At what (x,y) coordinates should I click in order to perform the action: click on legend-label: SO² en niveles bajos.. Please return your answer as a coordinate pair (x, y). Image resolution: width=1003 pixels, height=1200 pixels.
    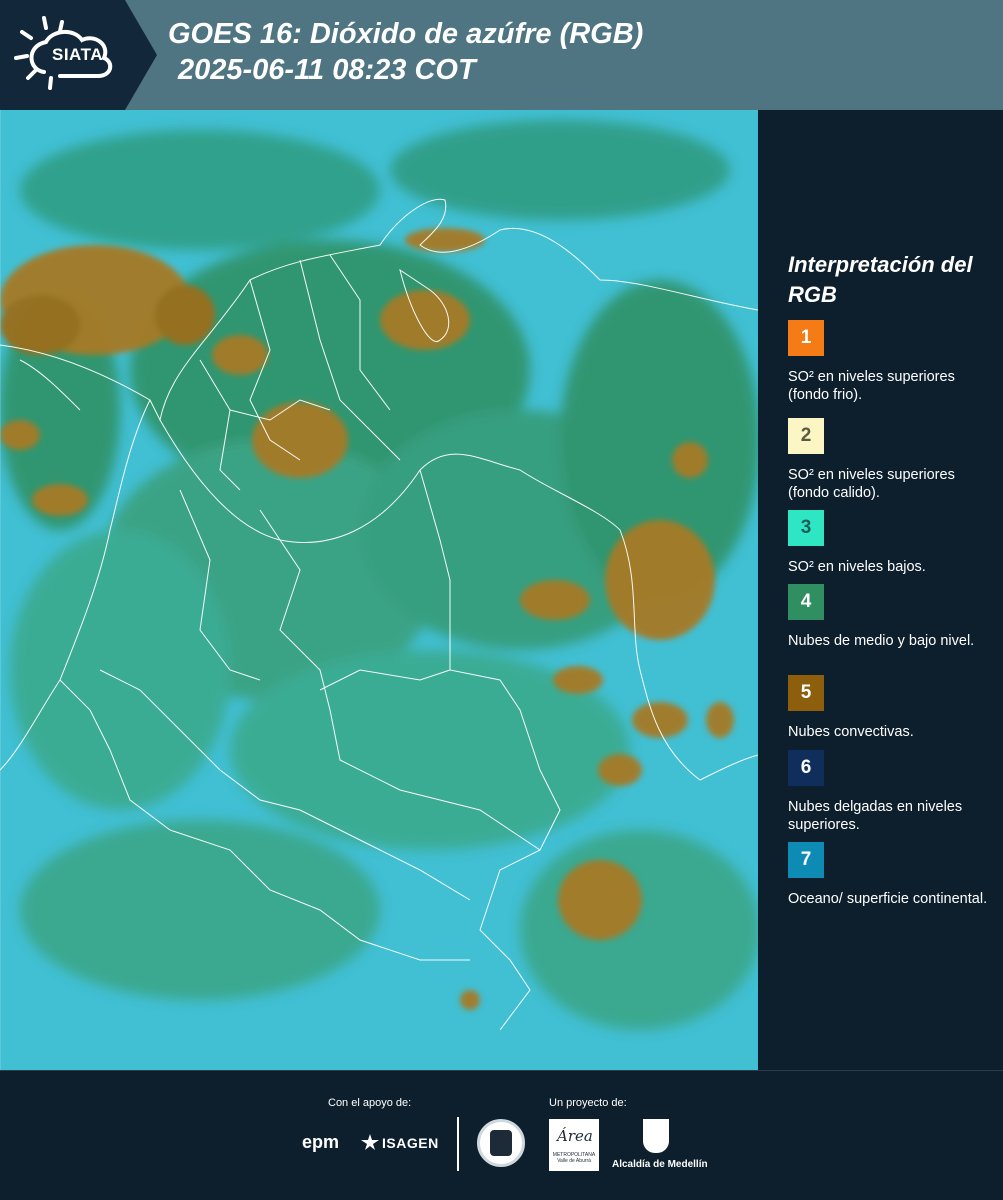
    Looking at the image, I should click on (857, 567).